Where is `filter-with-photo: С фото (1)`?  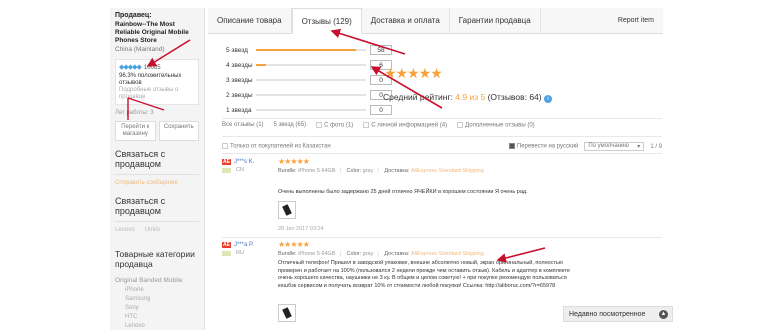 filter-with-photo: С фото (1) is located at coordinates (334, 125).